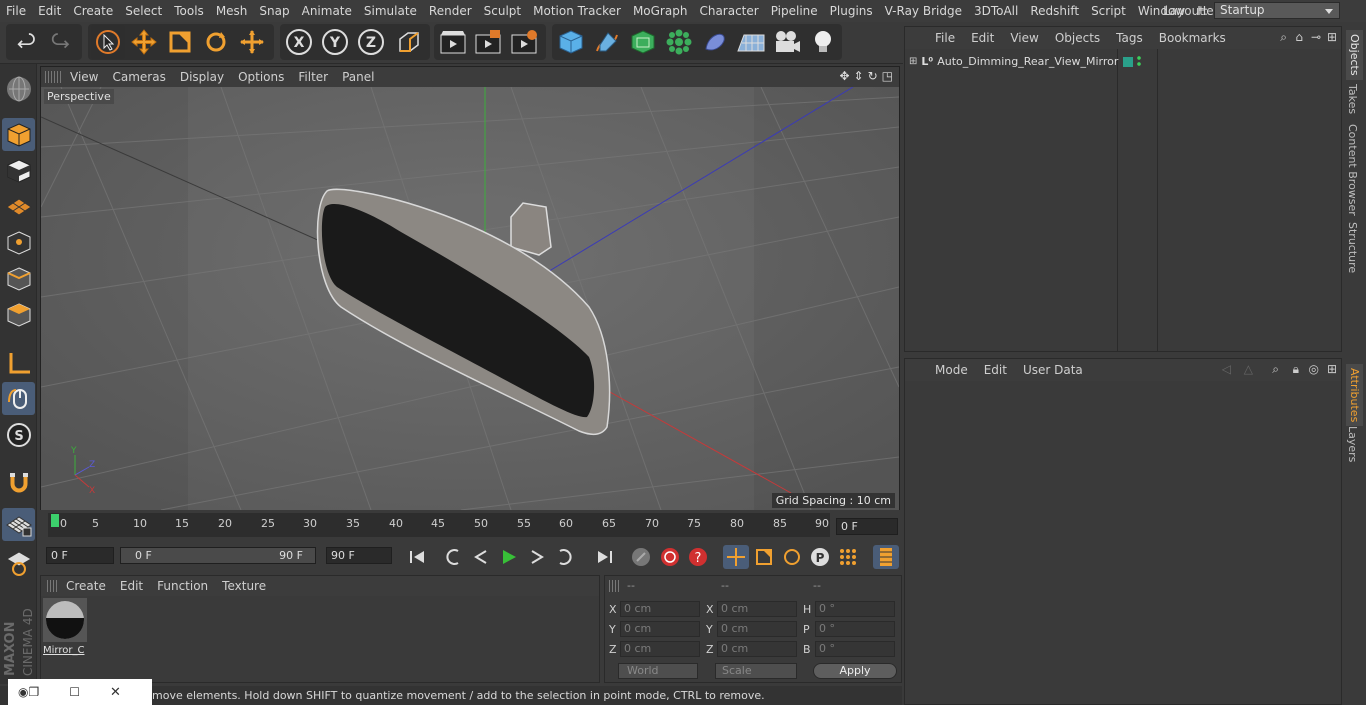  I want to click on tab-layers: Layers, so click(1352, 444).